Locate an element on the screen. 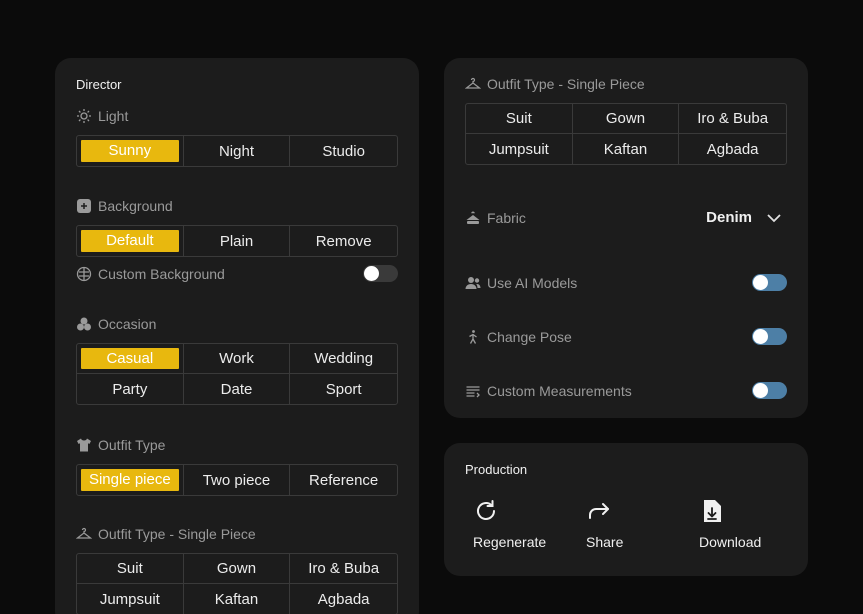 This screenshot has width=863, height=614. occasion-option-party: Party is located at coordinates (130, 389).